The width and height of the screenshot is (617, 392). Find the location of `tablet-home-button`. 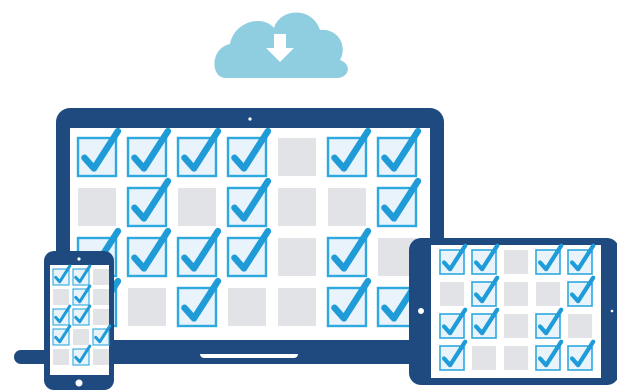

tablet-home-button is located at coordinates (421, 311).